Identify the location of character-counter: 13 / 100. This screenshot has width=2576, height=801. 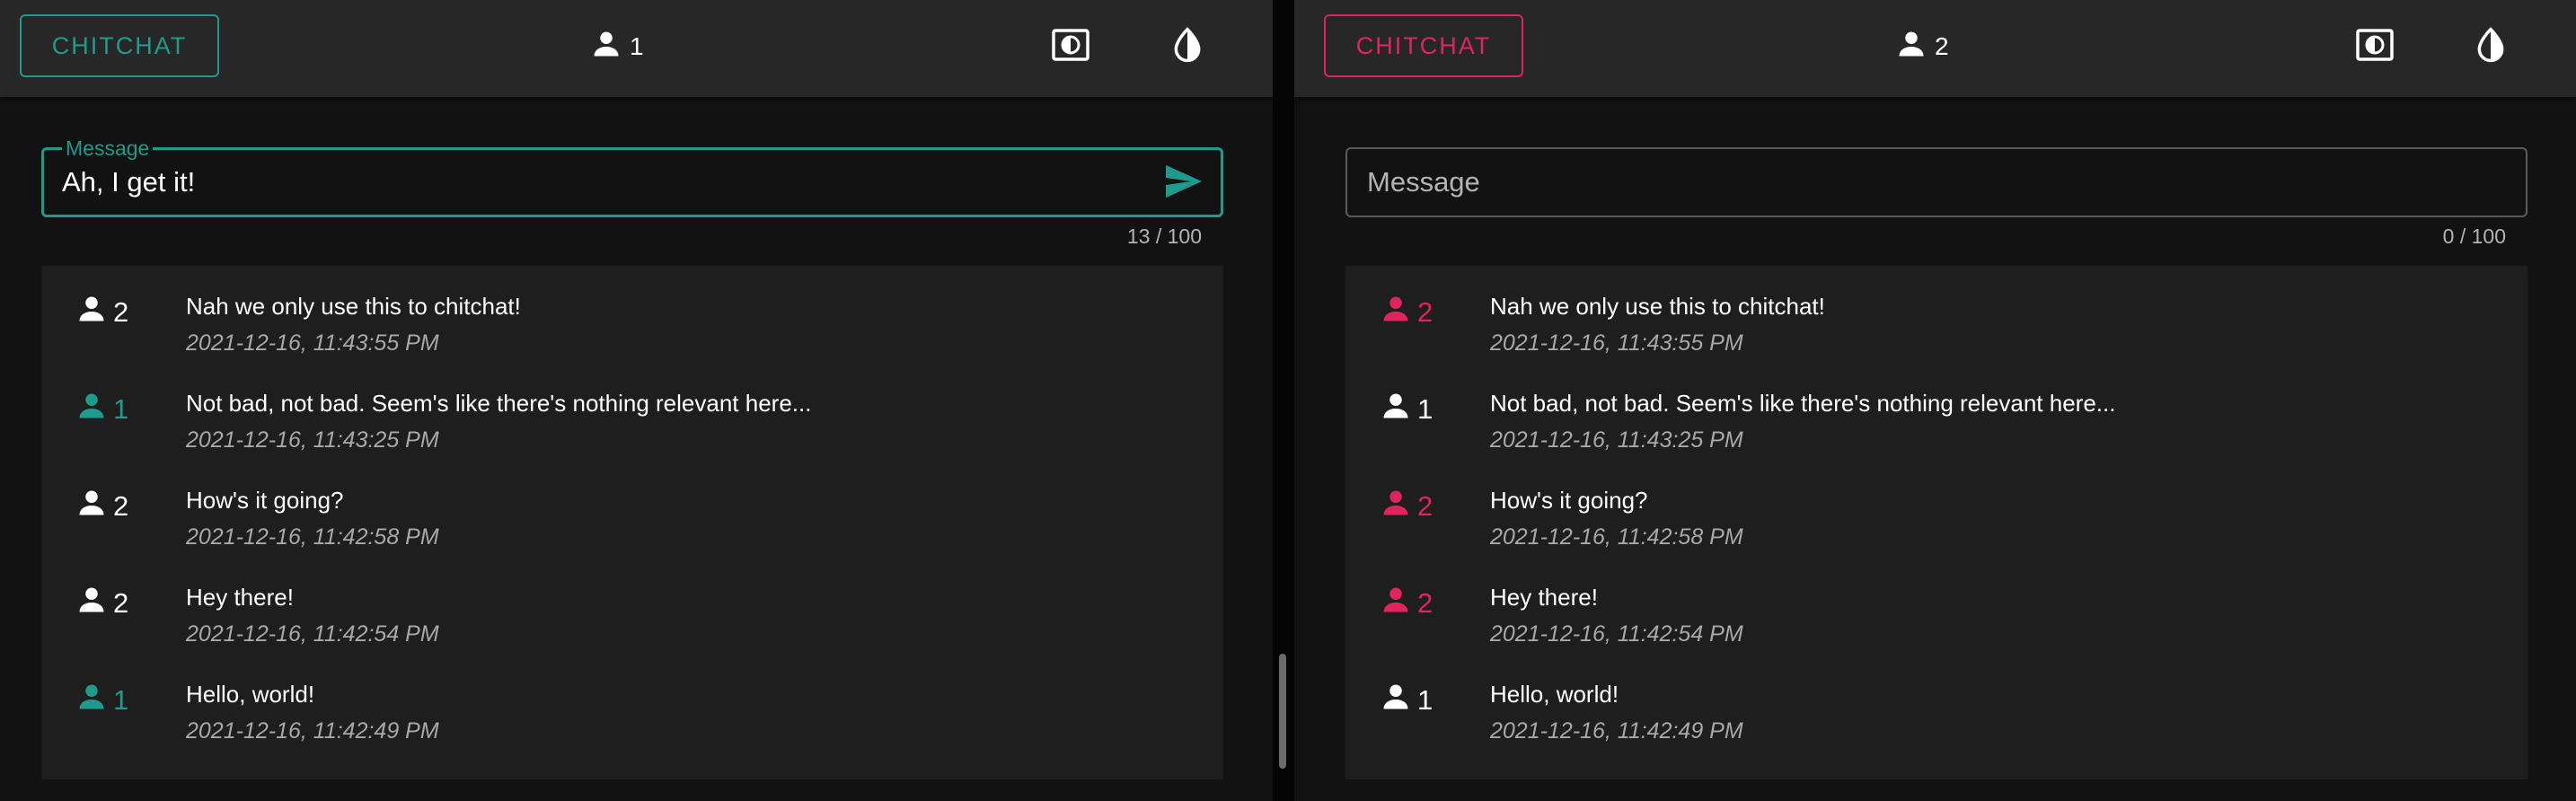
(1164, 236).